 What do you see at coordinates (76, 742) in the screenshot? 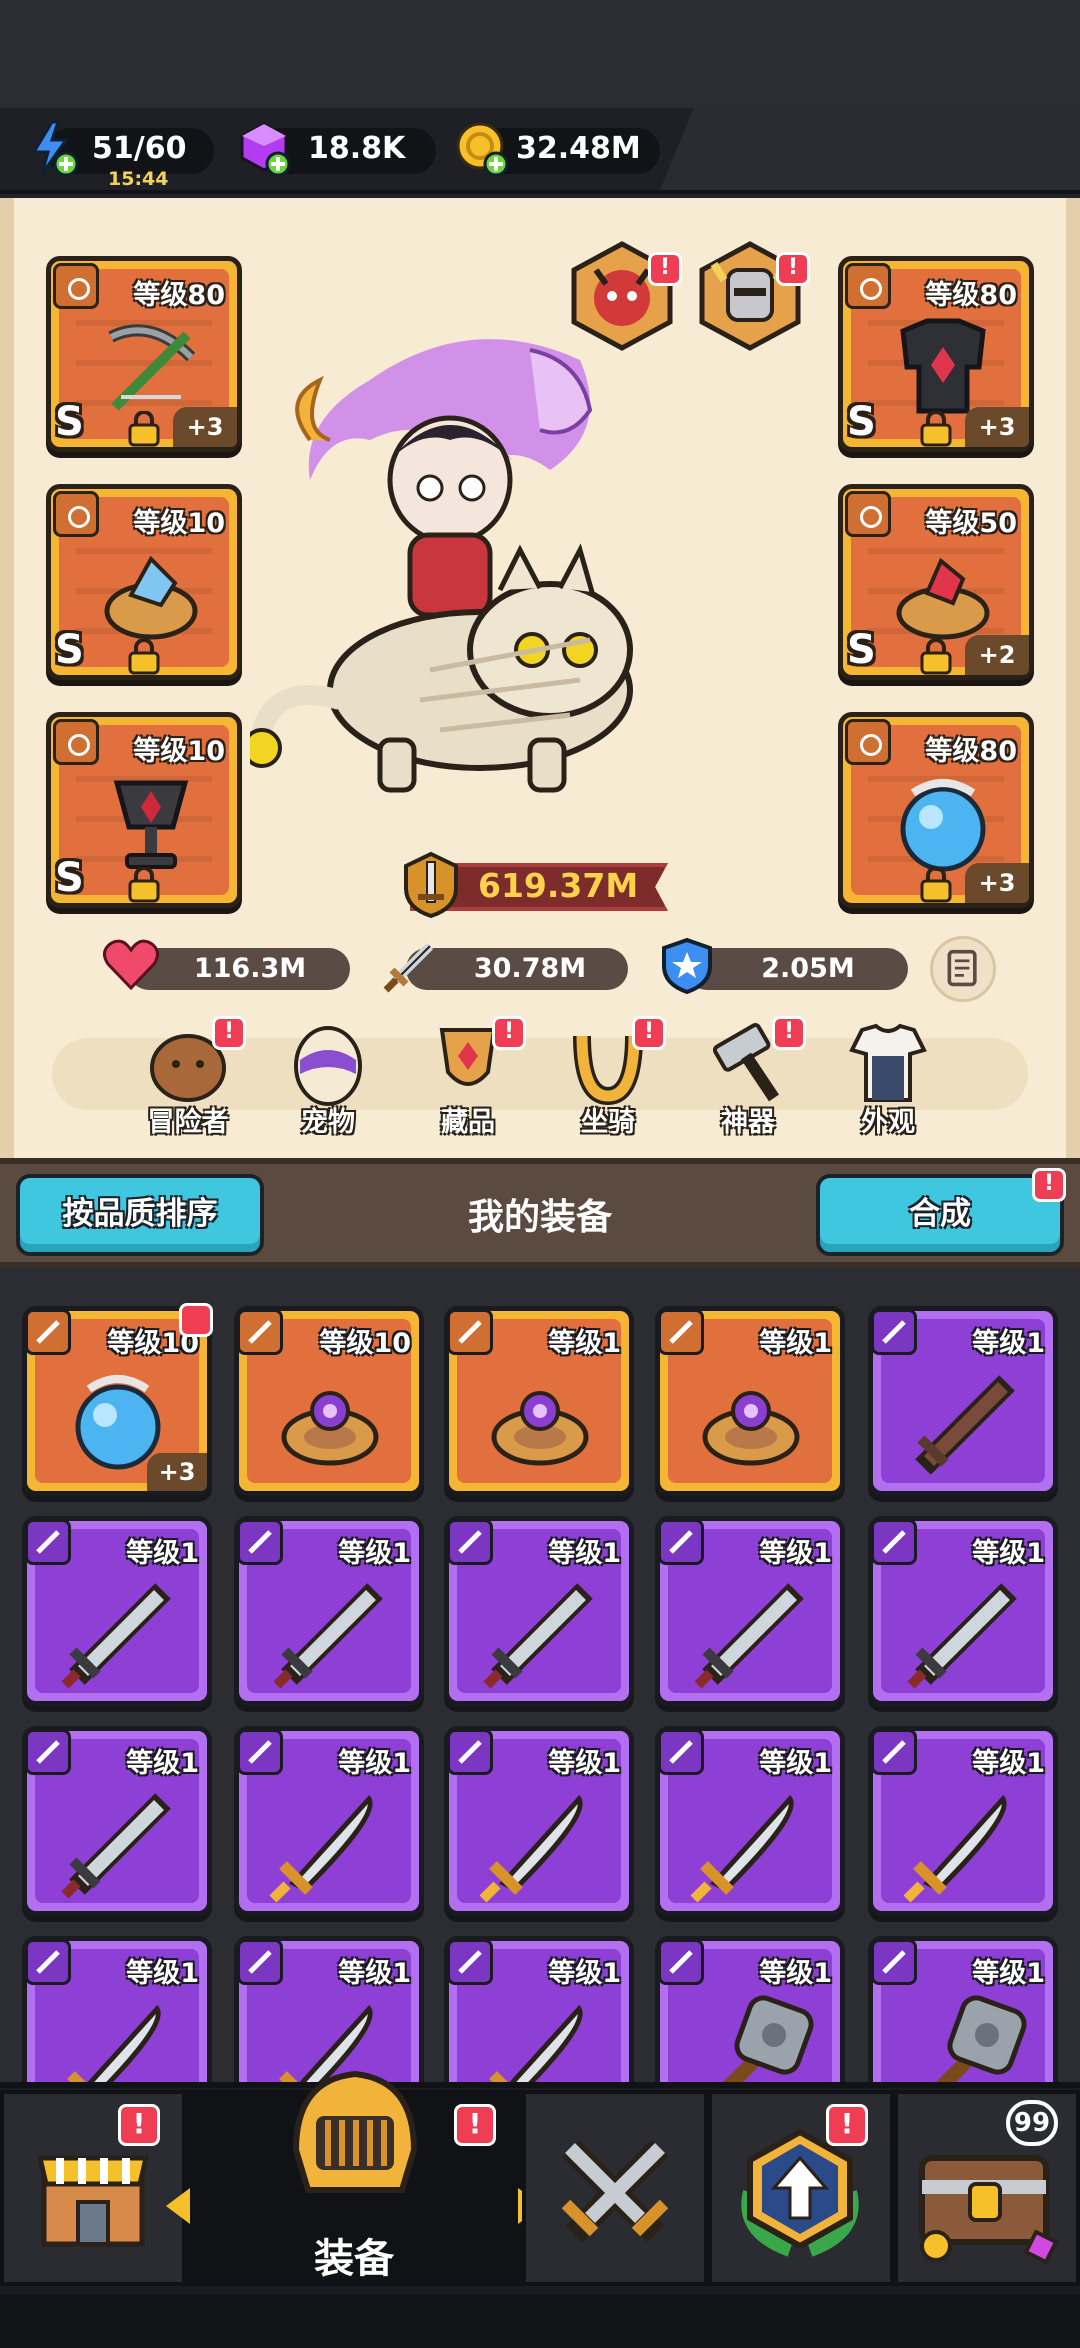
I see `necklace-type-icon` at bounding box center [76, 742].